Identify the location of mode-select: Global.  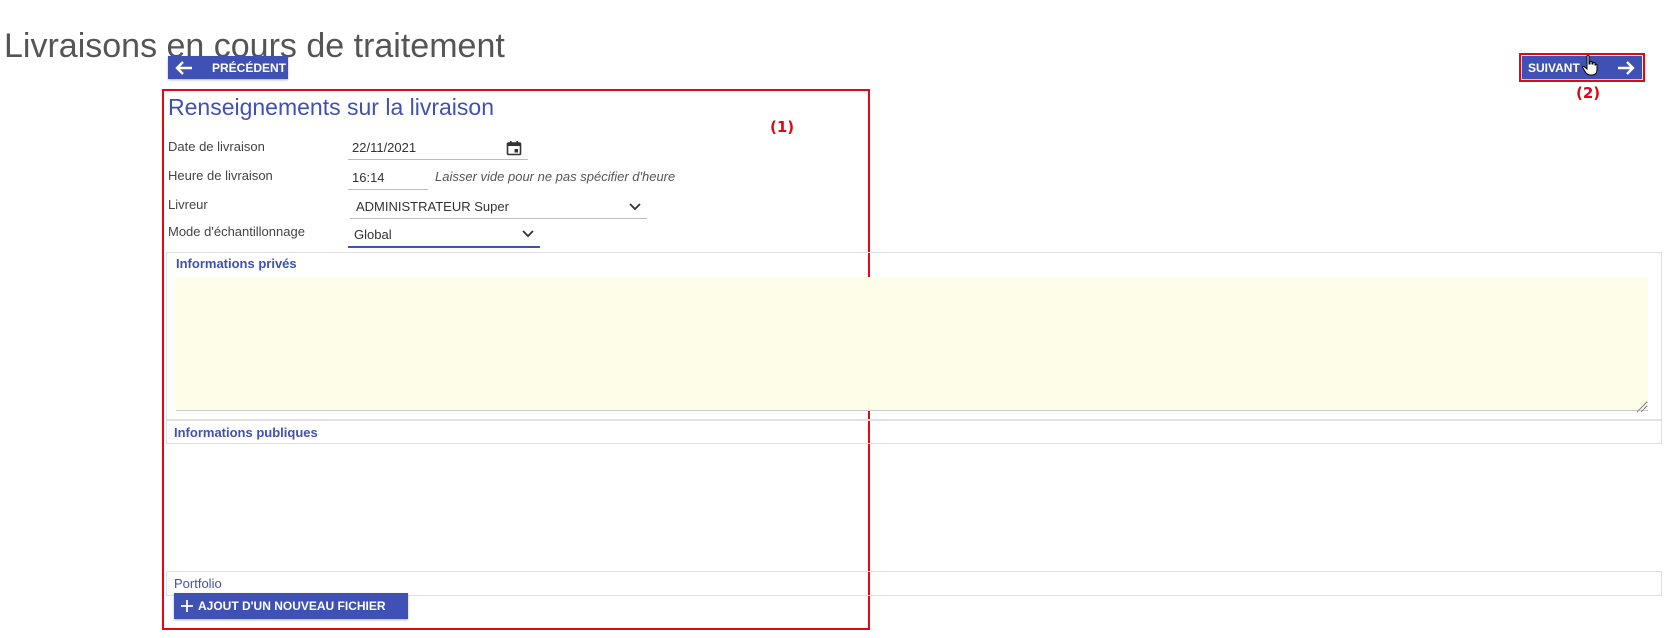
(444, 235).